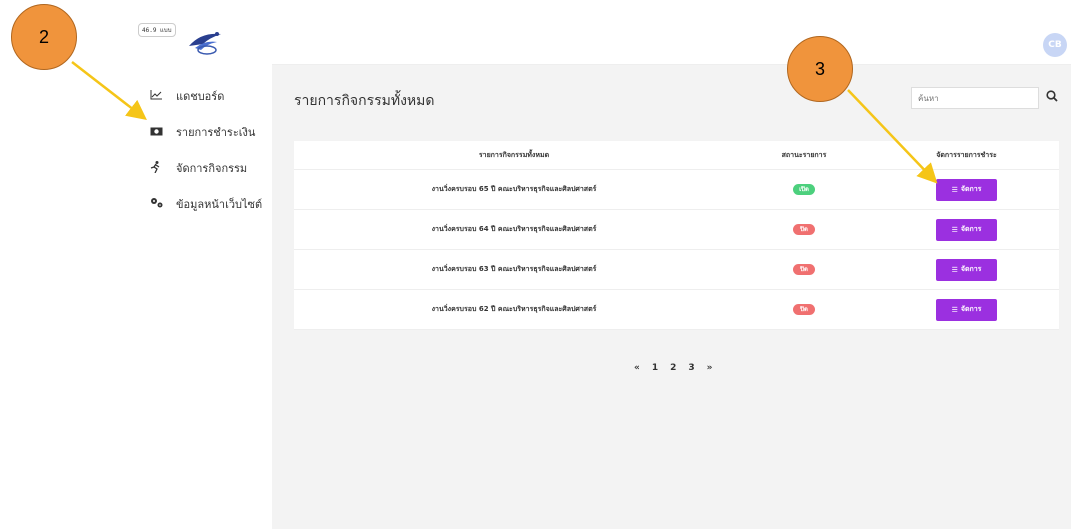  I want to click on sidebar-item-label: ข้อมูลหน้าเว็บไซต์, so click(219, 204).